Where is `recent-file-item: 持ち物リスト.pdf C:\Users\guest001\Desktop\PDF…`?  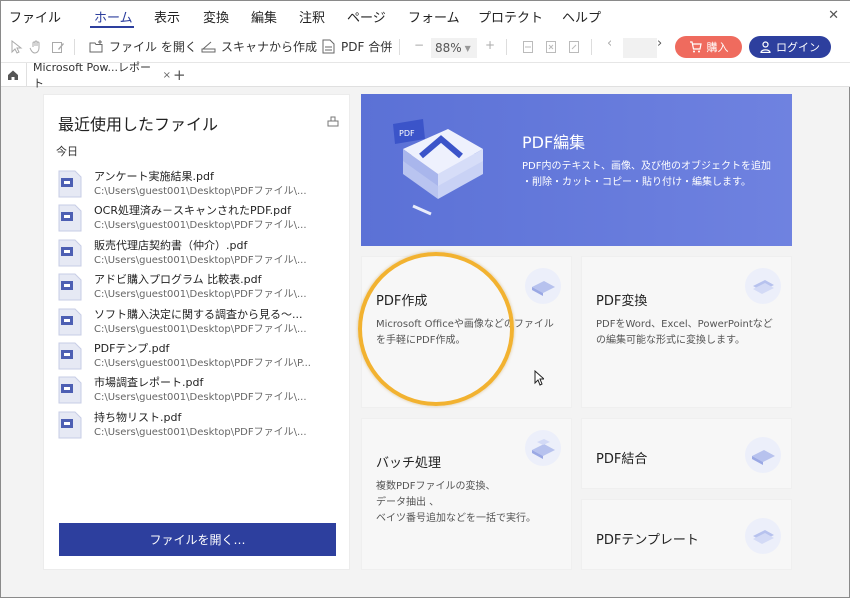 recent-file-item: 持ち物リスト.pdf C:\Users\guest001\Desktop\PDF… is located at coordinates (203, 425).